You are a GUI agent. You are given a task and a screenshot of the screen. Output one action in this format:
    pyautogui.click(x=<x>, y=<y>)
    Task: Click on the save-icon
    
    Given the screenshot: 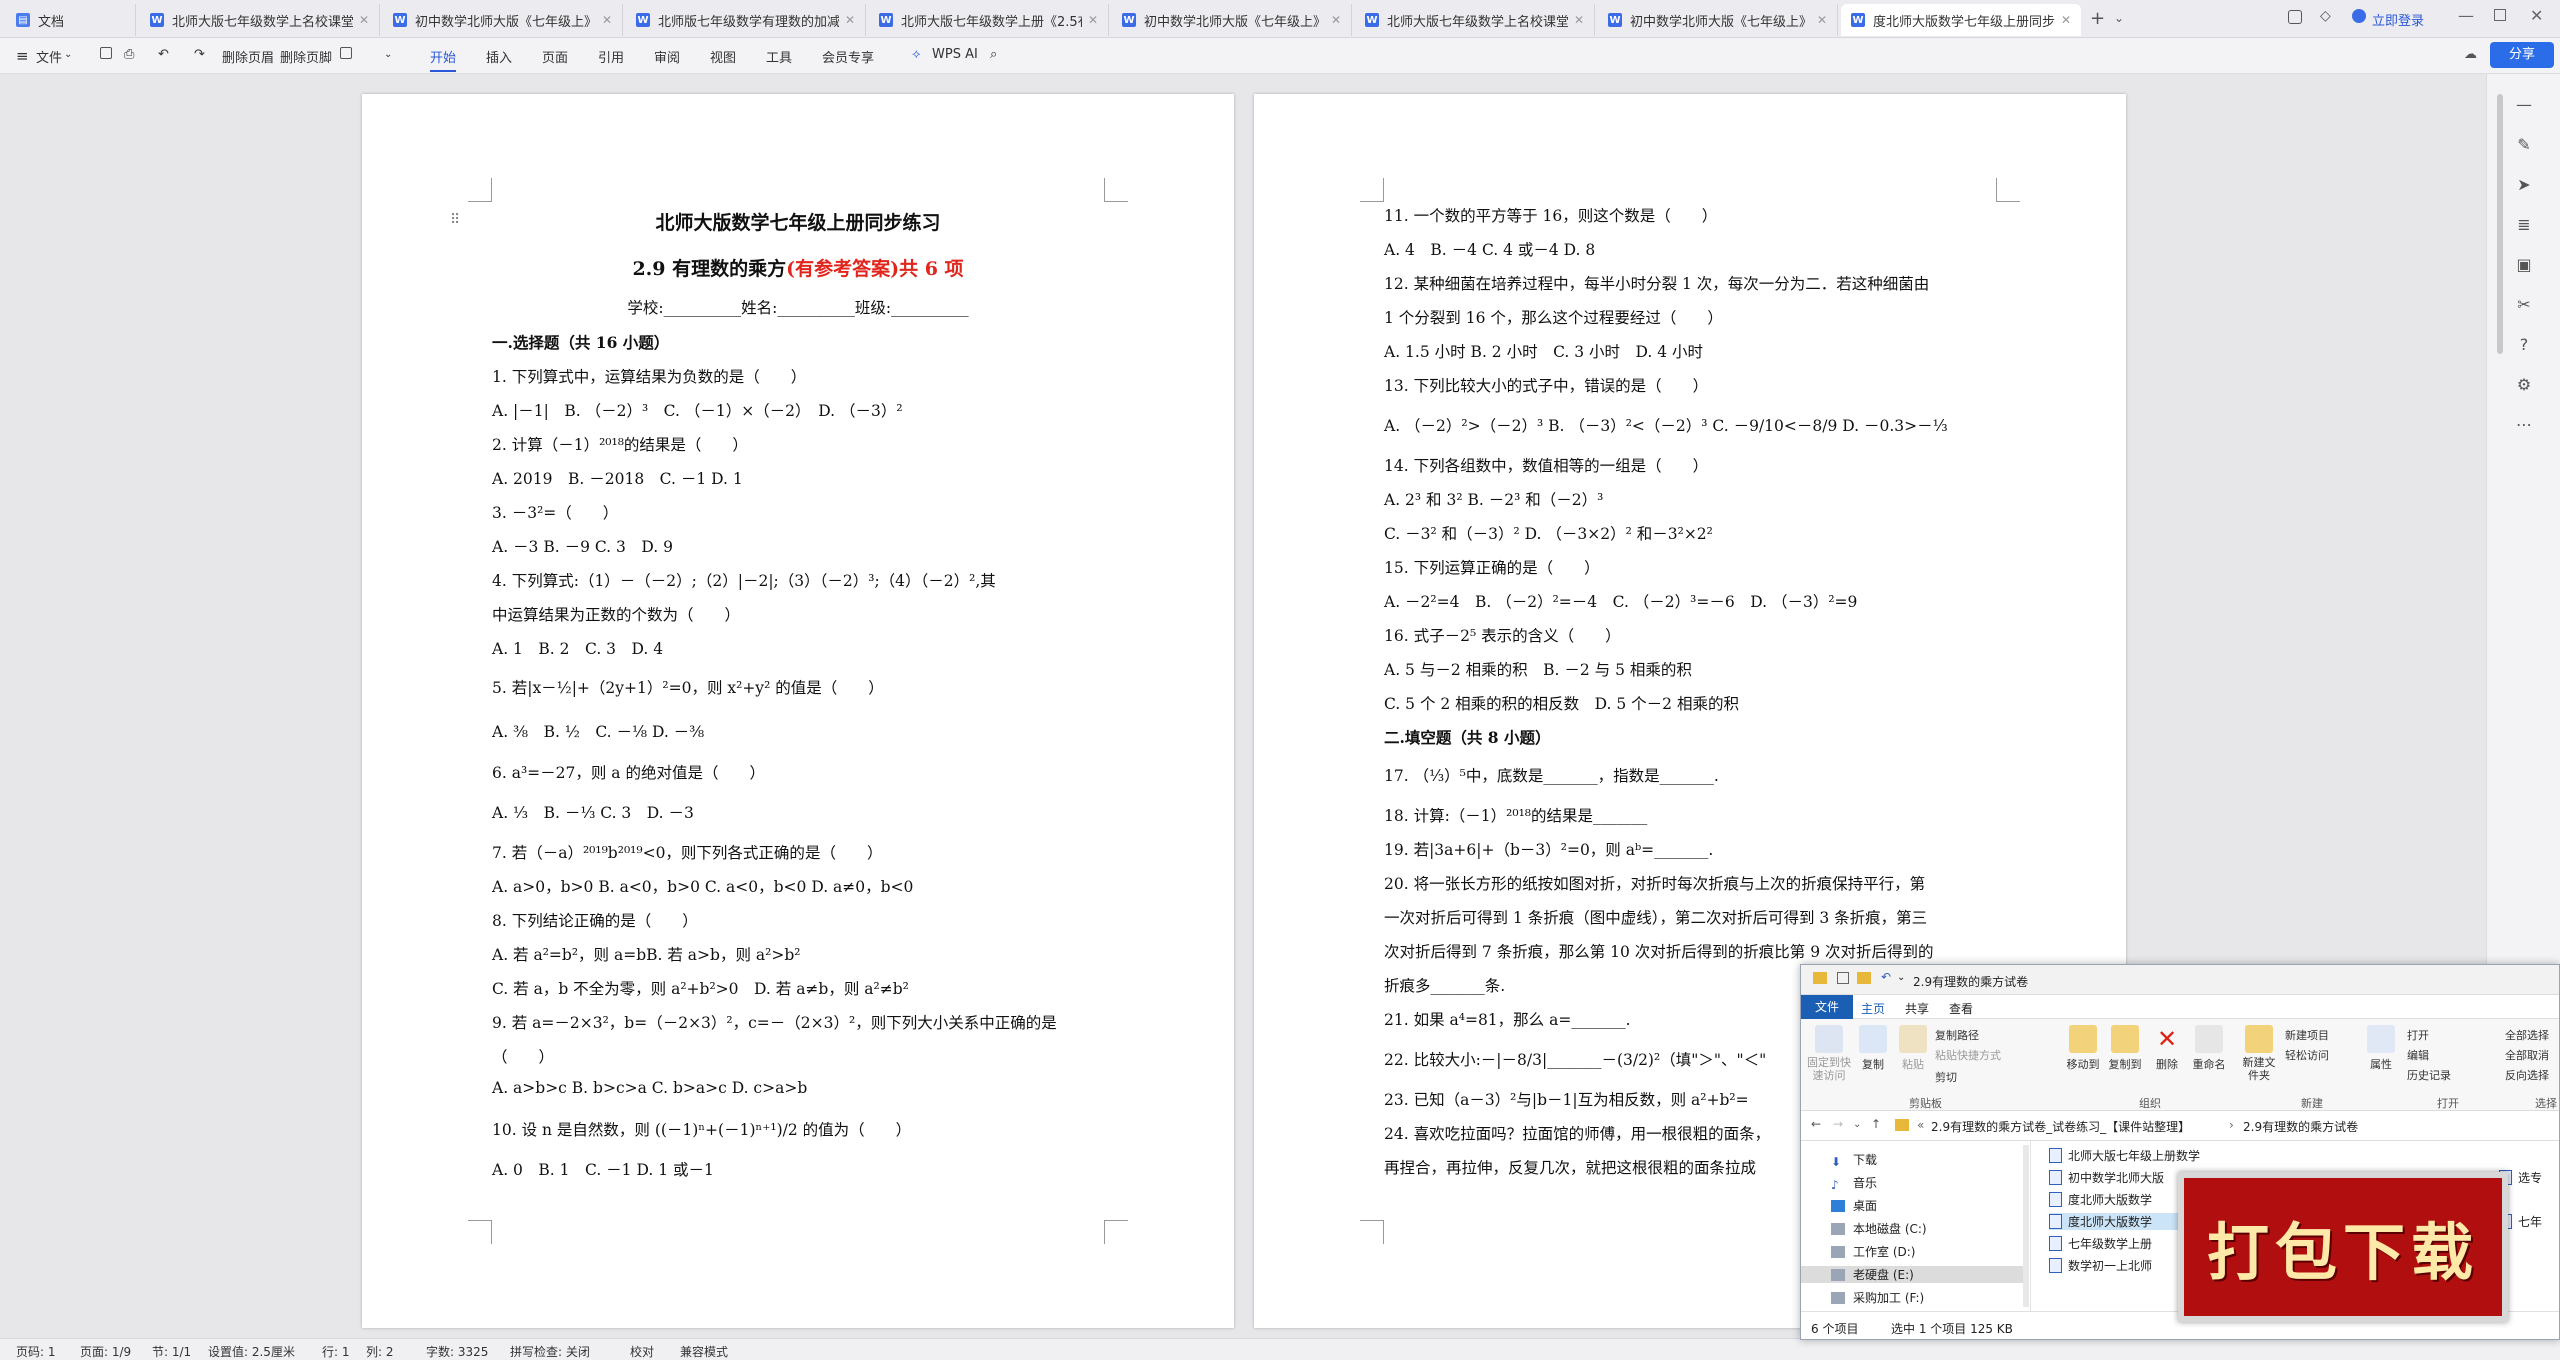 What is the action you would take?
    pyautogui.click(x=106, y=54)
    